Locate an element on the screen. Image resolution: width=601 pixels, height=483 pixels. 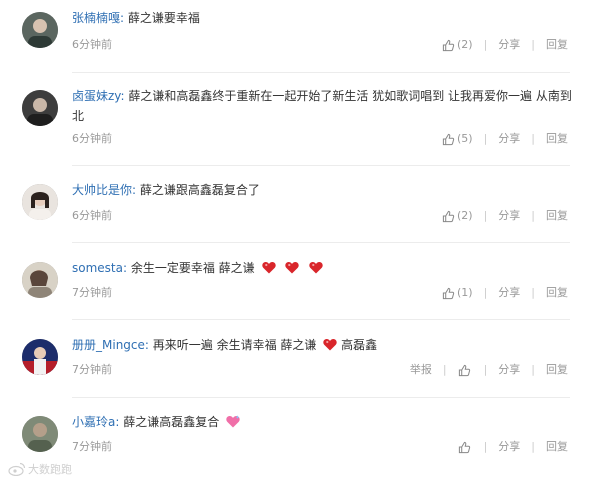
comment-text: somesta: 余生一定要幸福 薛之谦 is located at coordinates (322, 268).